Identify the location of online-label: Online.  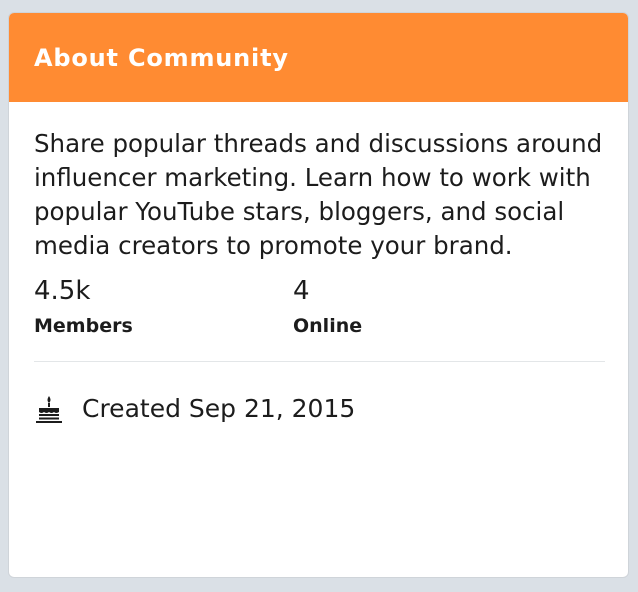
(328, 326).